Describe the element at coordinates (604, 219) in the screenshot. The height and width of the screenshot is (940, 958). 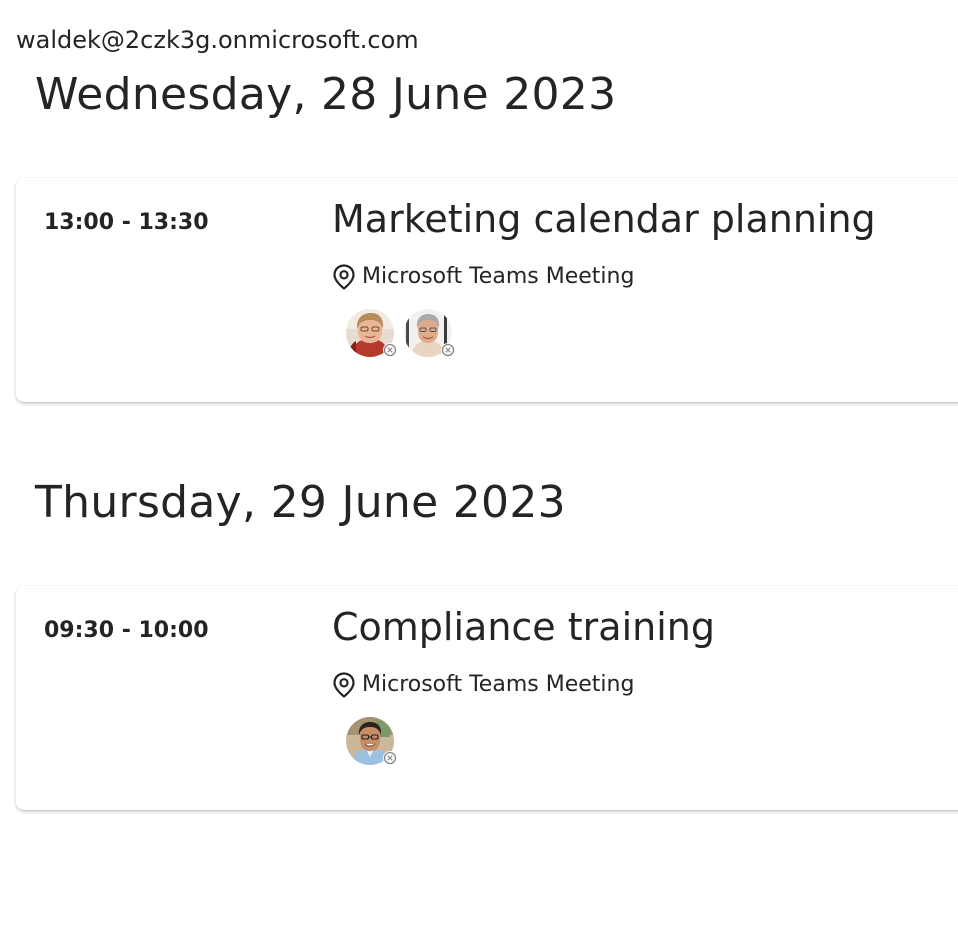
I see `event-title: Marketing calendar planning` at that location.